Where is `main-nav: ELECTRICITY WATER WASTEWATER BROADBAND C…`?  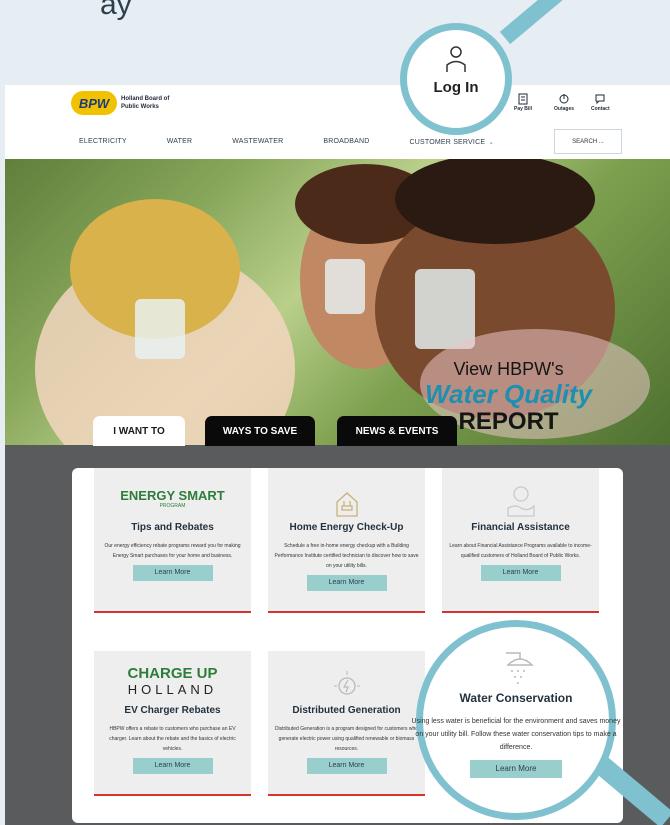 main-nav: ELECTRICITY WATER WASTEWATER BROADBAND C… is located at coordinates (326, 142).